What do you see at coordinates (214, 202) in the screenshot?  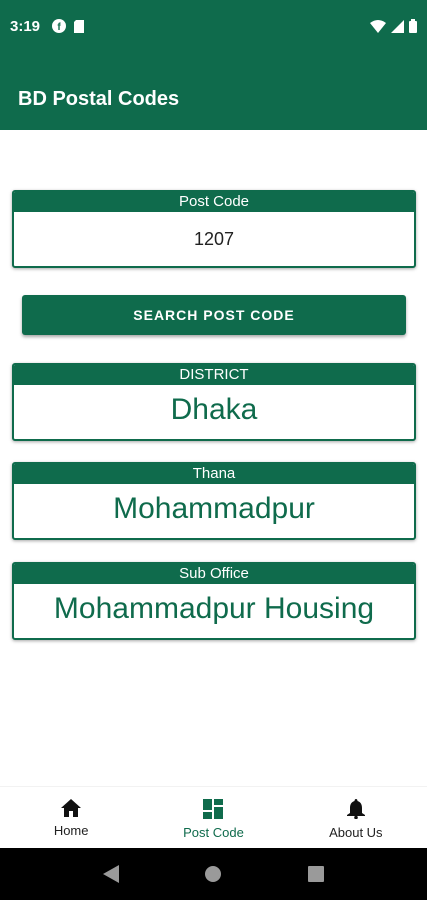 I see `post-code-label: Post Code` at bounding box center [214, 202].